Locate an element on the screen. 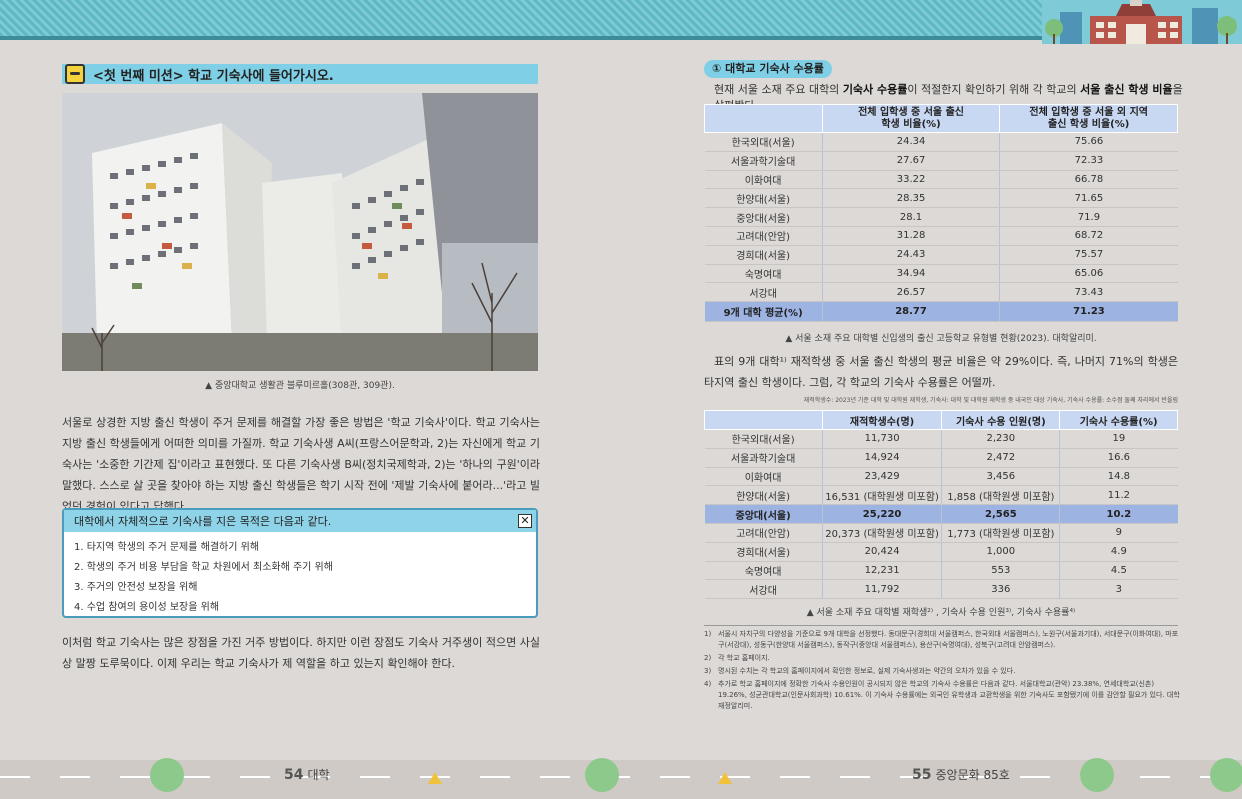 This screenshot has width=1242, height=799. list-item: 3. 주거의 안전성 보장을 위해 is located at coordinates (136, 587).